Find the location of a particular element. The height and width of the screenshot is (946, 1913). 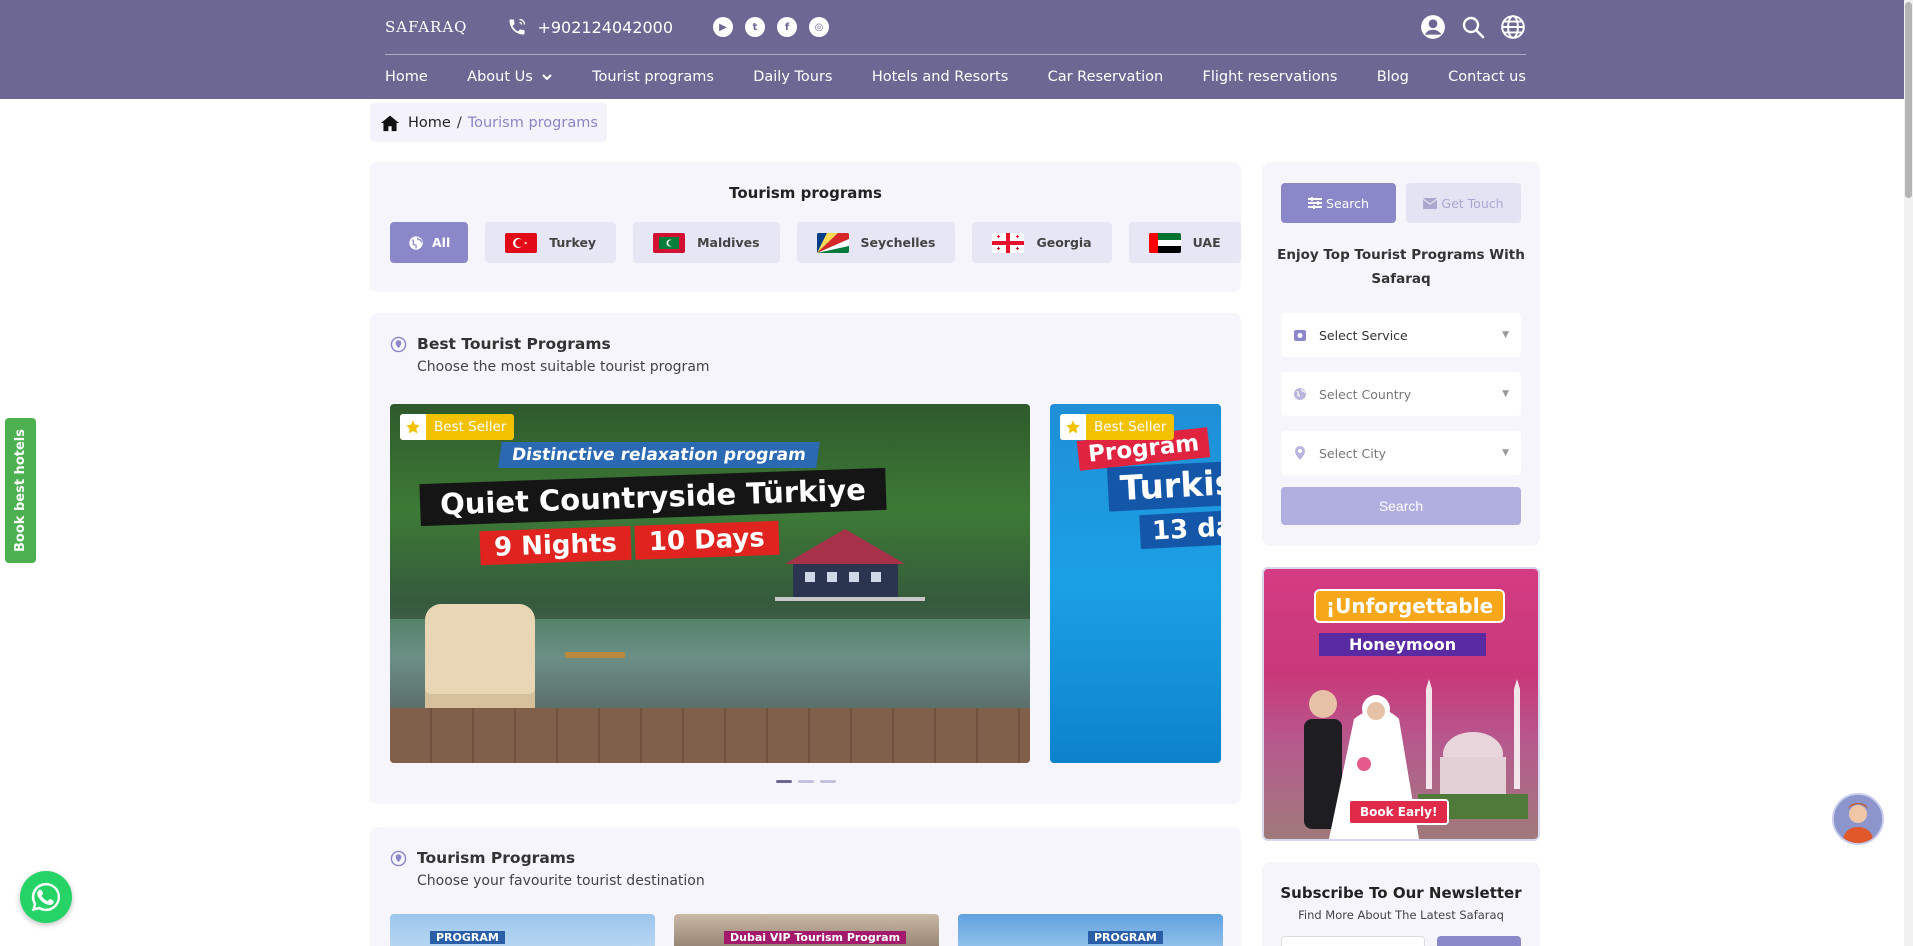

nav-label: Contact us is located at coordinates (1487, 76).